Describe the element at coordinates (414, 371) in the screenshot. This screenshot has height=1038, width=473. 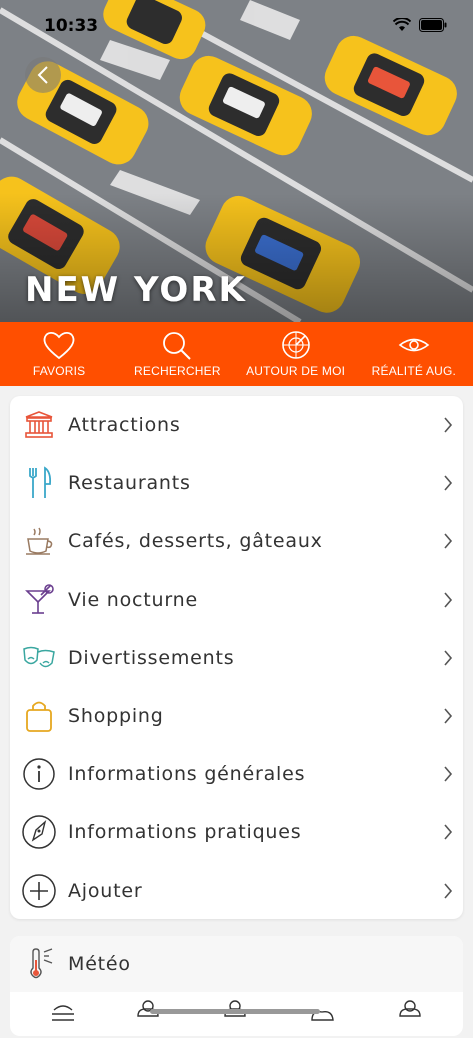
I see `augmented-reality-label: RÉALITÉ AUG.` at that location.